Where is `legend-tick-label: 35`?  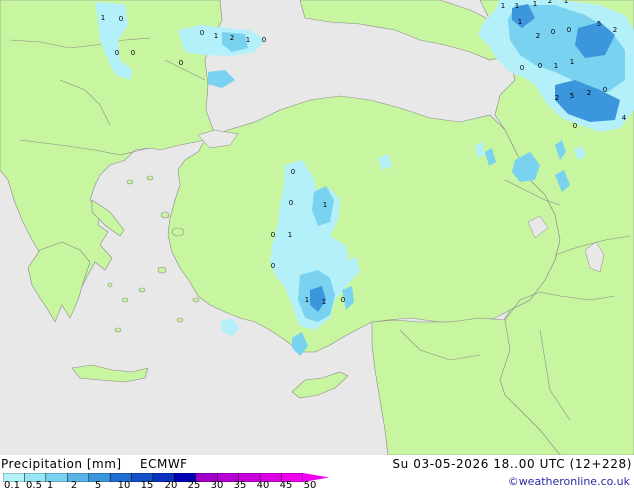 legend-tick-label: 35 is located at coordinates (240, 485).